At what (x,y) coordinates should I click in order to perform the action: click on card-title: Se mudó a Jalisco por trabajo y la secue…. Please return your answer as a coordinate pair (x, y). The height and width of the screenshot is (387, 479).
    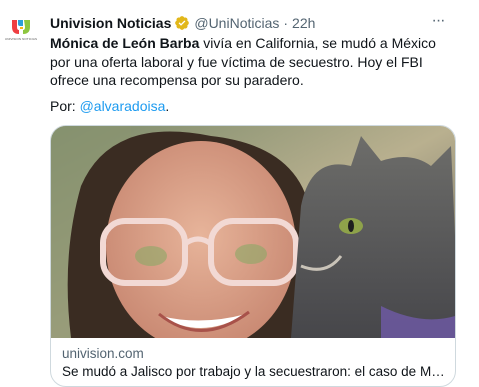
    Looking at the image, I should click on (254, 371).